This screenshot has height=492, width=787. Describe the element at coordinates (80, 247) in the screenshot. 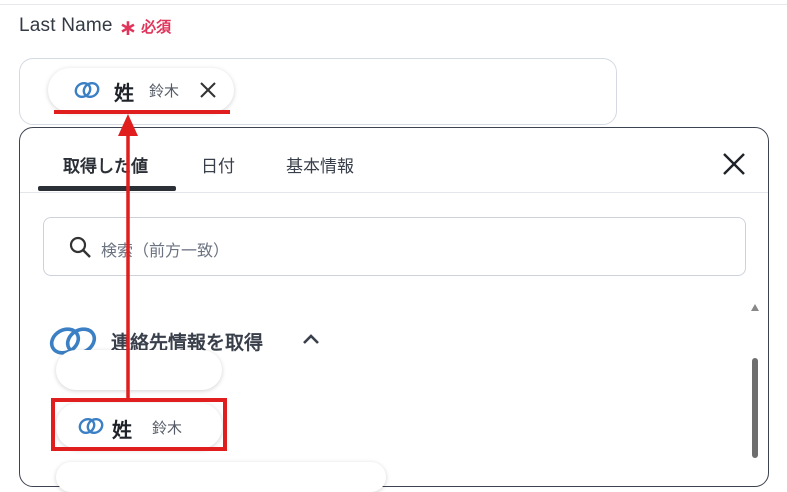

I see `search-icon` at that location.